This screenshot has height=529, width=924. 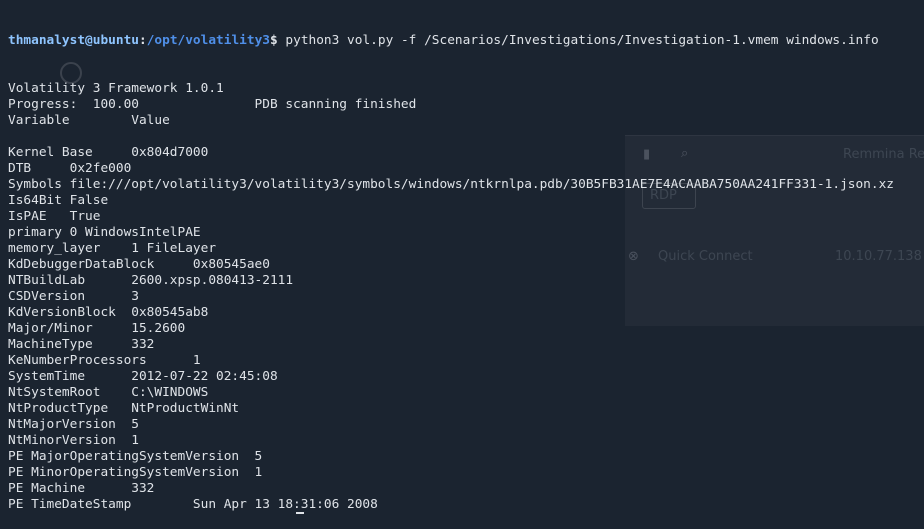 I want to click on output-line: Progress: 100.00 PDB scanning finished, so click(x=212, y=104).